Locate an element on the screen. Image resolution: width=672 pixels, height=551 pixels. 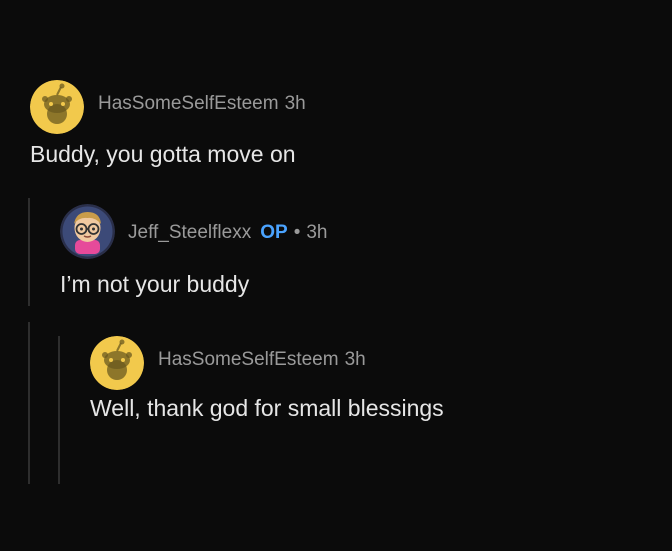
comment-body: Buddy, you gotta move on is located at coordinates (163, 154).